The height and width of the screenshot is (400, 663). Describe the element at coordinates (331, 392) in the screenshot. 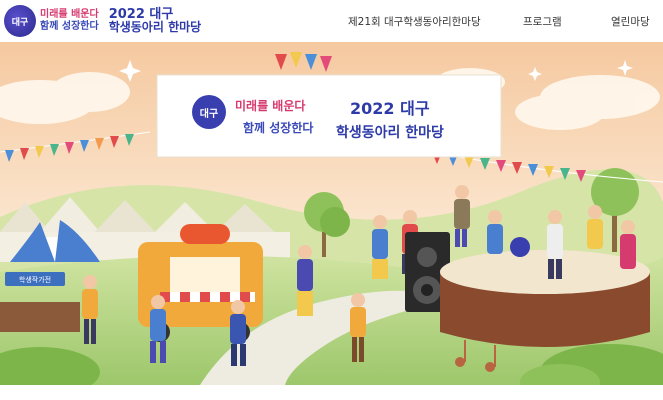

I see `footer-strip` at that location.